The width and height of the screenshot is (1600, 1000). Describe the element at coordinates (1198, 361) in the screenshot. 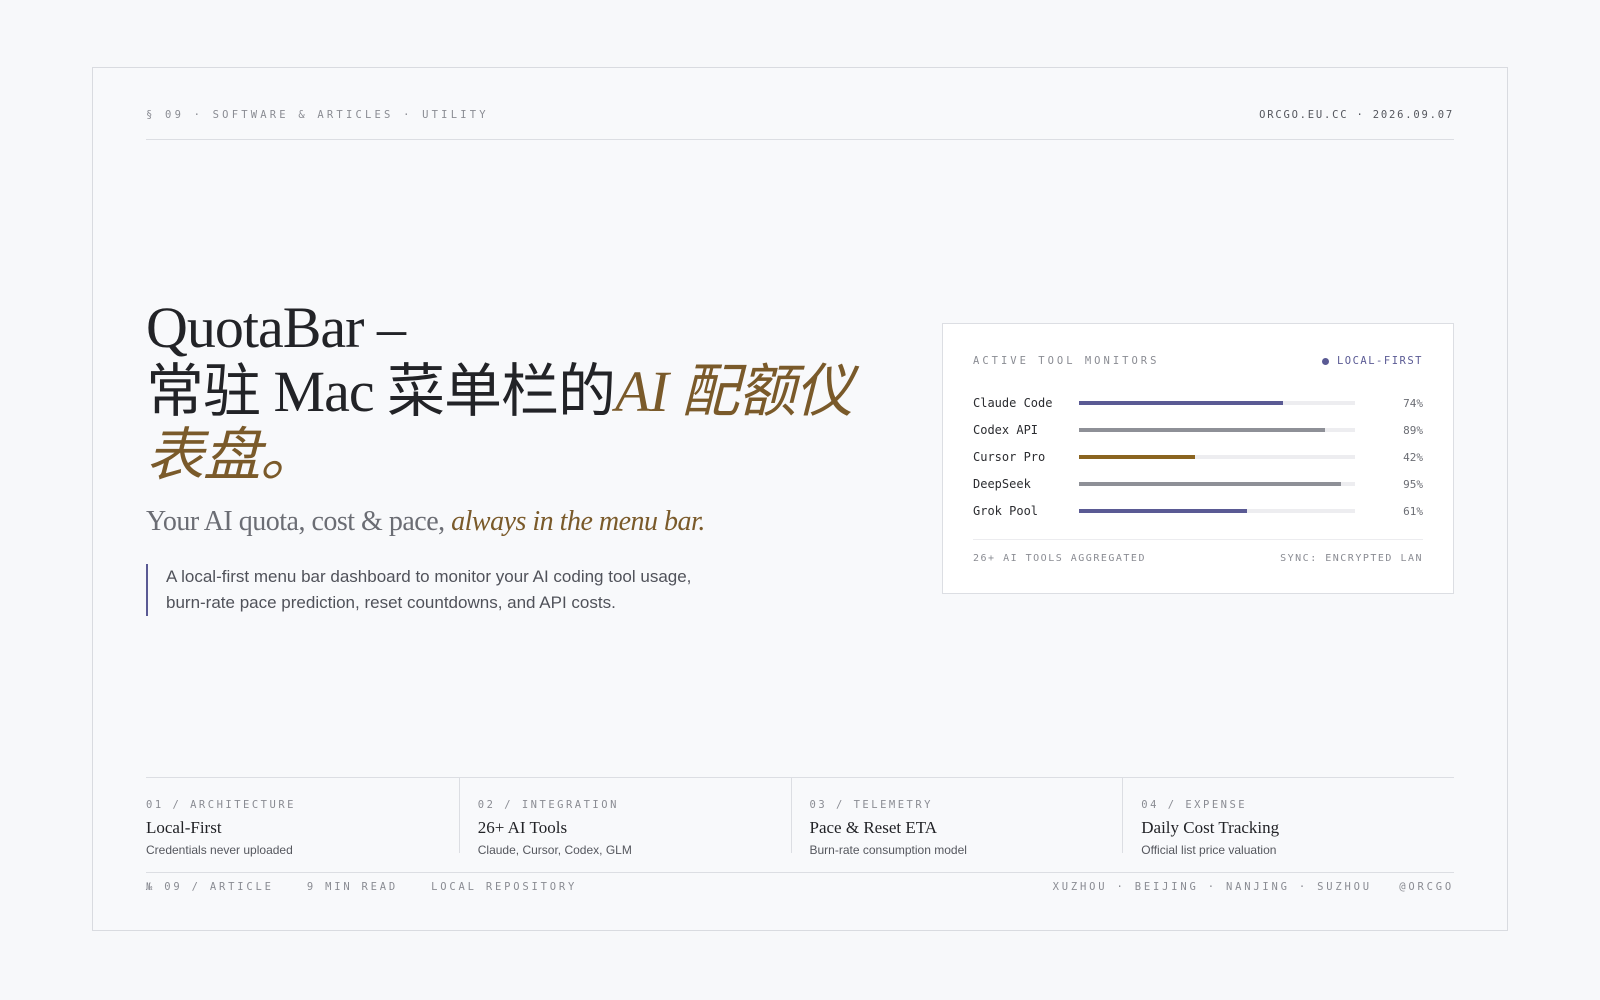

I see `panel-header: ACTIVE TOOL MONITORS LOCAL-FIRST` at that location.